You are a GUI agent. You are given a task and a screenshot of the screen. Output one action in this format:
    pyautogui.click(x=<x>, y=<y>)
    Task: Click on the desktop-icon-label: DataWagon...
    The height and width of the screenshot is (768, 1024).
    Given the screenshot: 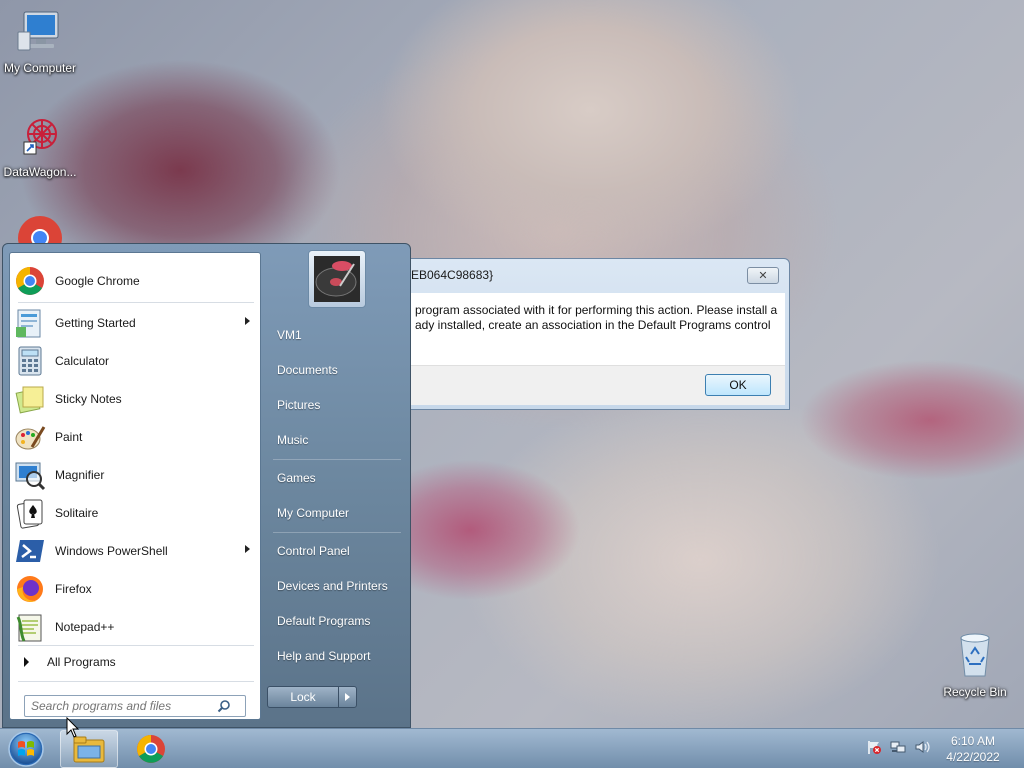 What is the action you would take?
    pyautogui.click(x=40, y=172)
    